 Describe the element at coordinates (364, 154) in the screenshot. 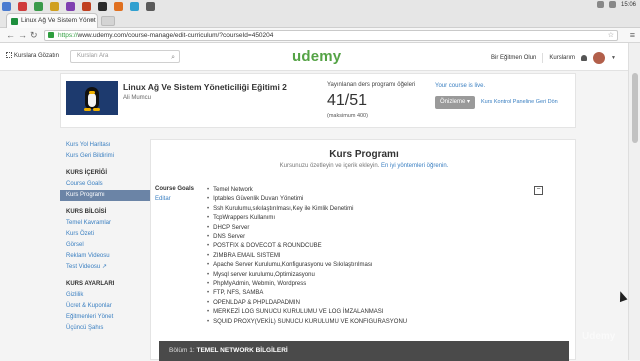

I see `page-title: Kurs Programı` at that location.